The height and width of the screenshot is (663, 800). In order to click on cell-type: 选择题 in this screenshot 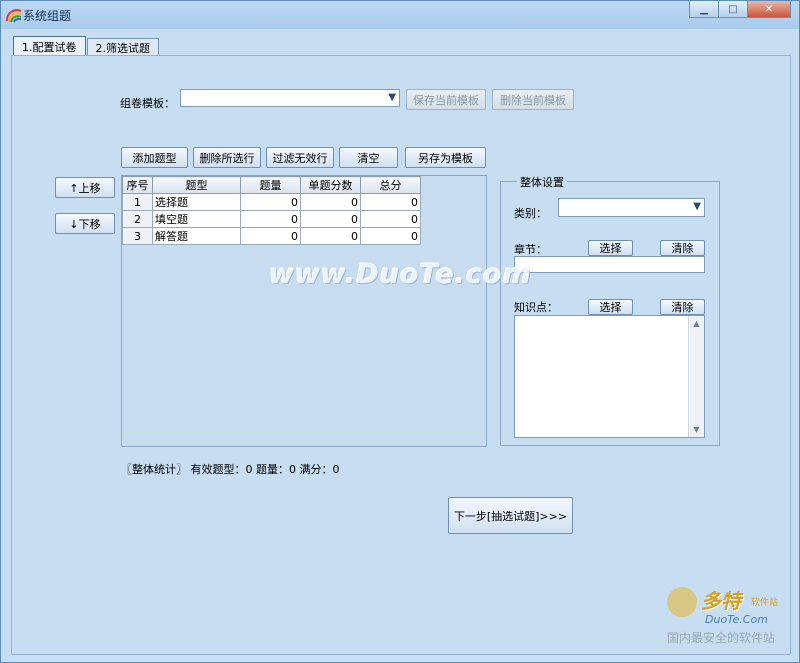, I will do `click(196, 202)`.